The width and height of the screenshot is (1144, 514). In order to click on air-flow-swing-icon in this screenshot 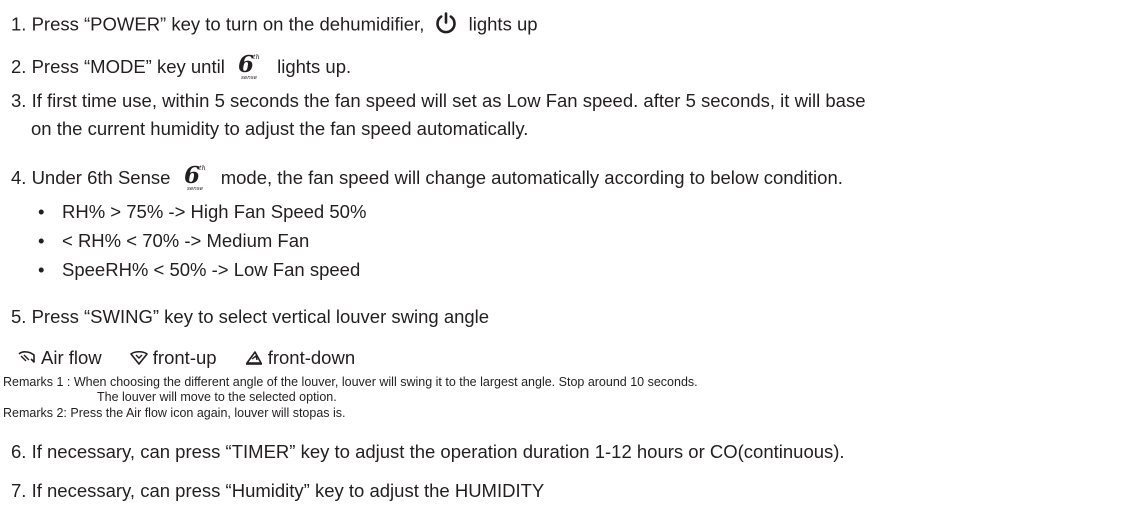, I will do `click(29, 357)`.